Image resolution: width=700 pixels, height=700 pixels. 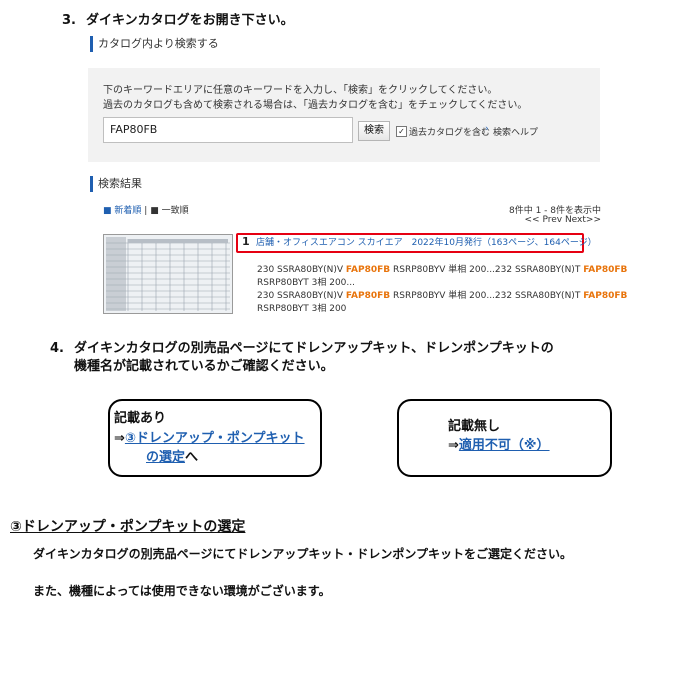 What do you see at coordinates (474, 426) in the screenshot?
I see `not-listed-heading: 記載無し` at bounding box center [474, 426].